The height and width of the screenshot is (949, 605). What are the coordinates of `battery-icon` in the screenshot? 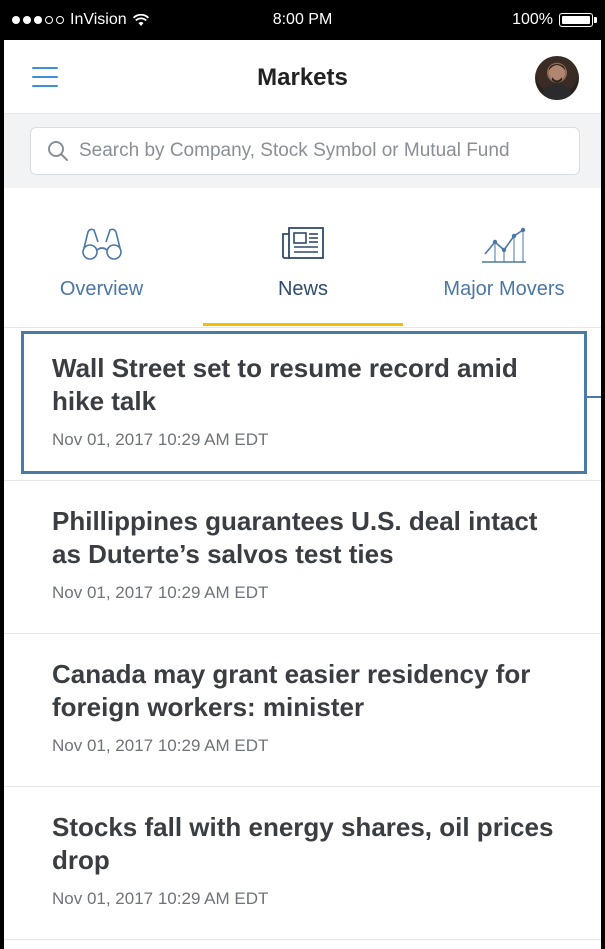 It's located at (578, 20).